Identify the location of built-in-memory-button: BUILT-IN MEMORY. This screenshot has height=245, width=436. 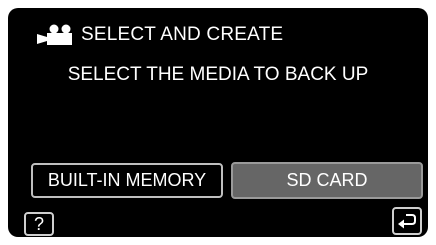
(127, 180).